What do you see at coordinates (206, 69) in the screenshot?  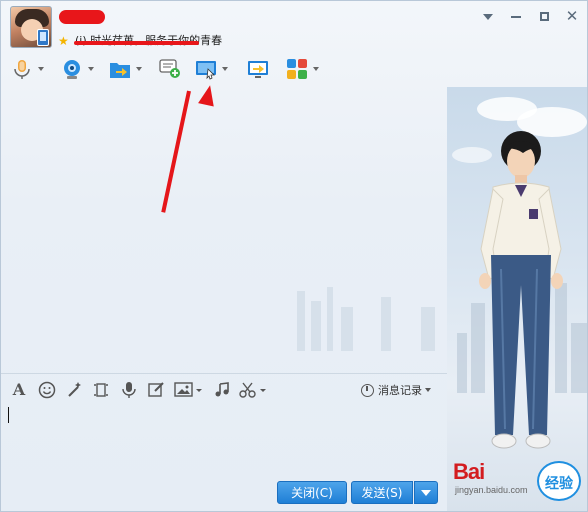 I see `remote-desktop-icon` at bounding box center [206, 69].